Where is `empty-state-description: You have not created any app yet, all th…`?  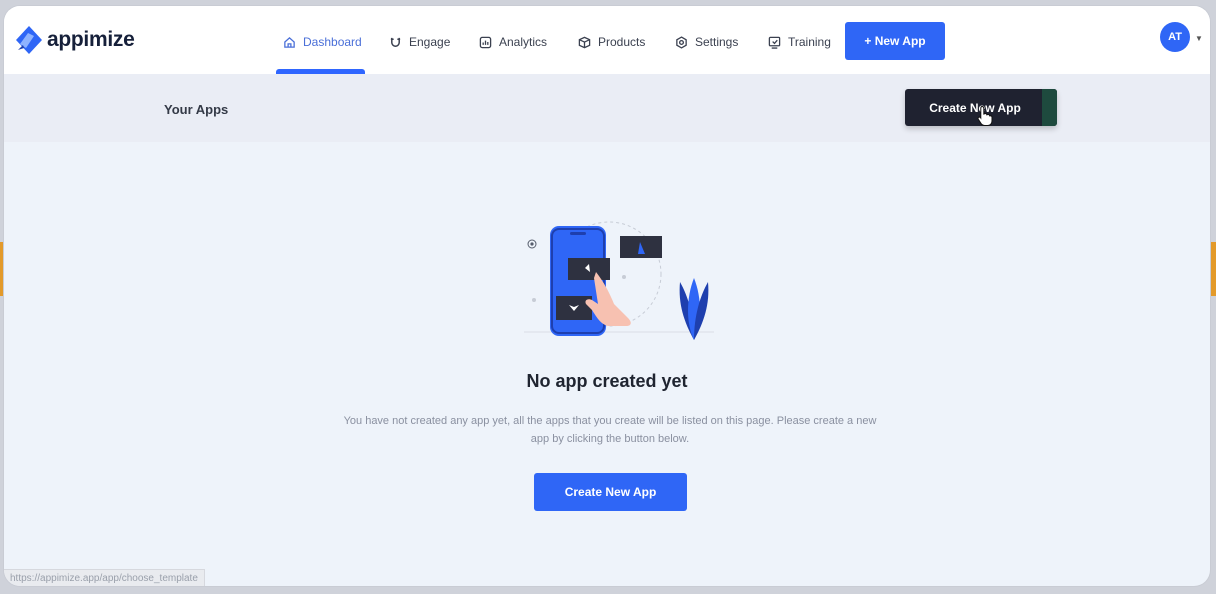 empty-state-description: You have not created any app yet, all th… is located at coordinates (610, 430).